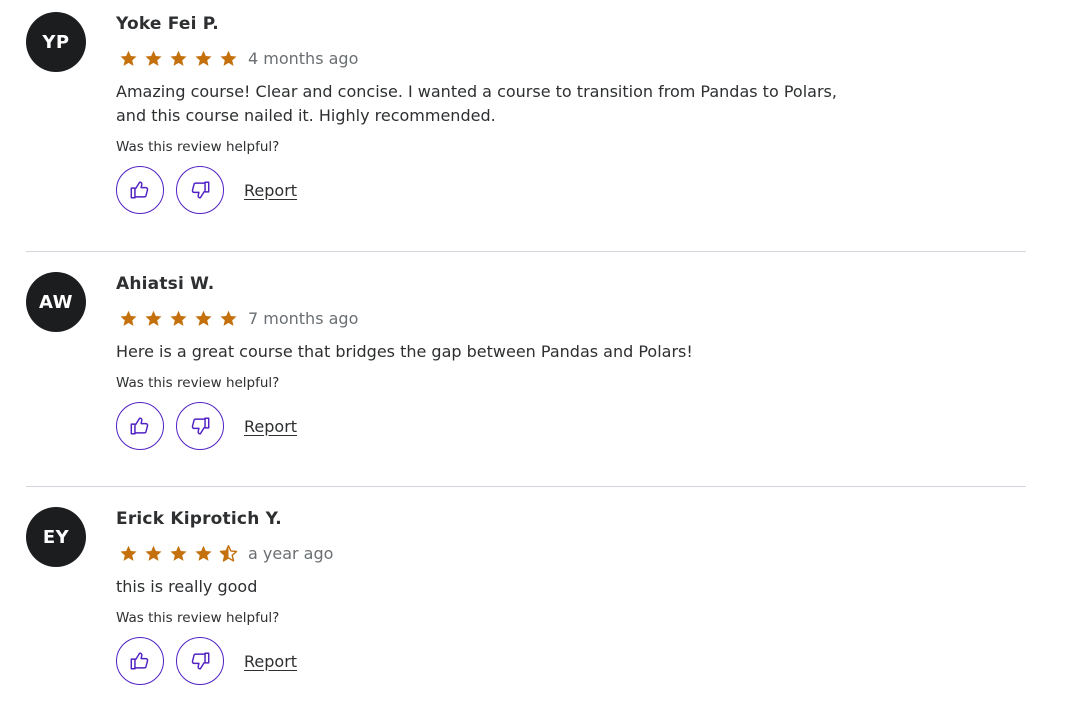 This screenshot has width=1079, height=707. Describe the element at coordinates (56, 302) in the screenshot. I see `avatar: AW` at that location.